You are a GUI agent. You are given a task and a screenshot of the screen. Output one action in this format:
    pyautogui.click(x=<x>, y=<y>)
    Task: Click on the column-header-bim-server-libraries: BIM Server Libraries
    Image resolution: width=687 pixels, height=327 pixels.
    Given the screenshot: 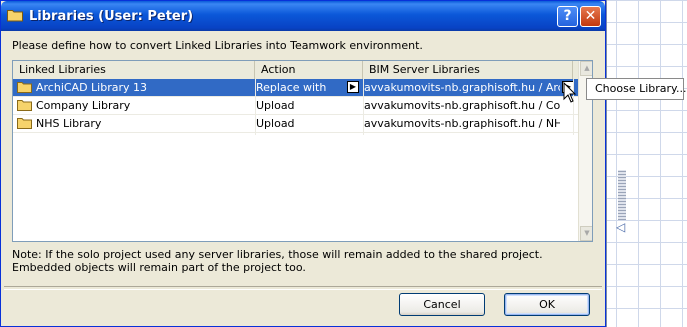 What is the action you would take?
    pyautogui.click(x=468, y=70)
    